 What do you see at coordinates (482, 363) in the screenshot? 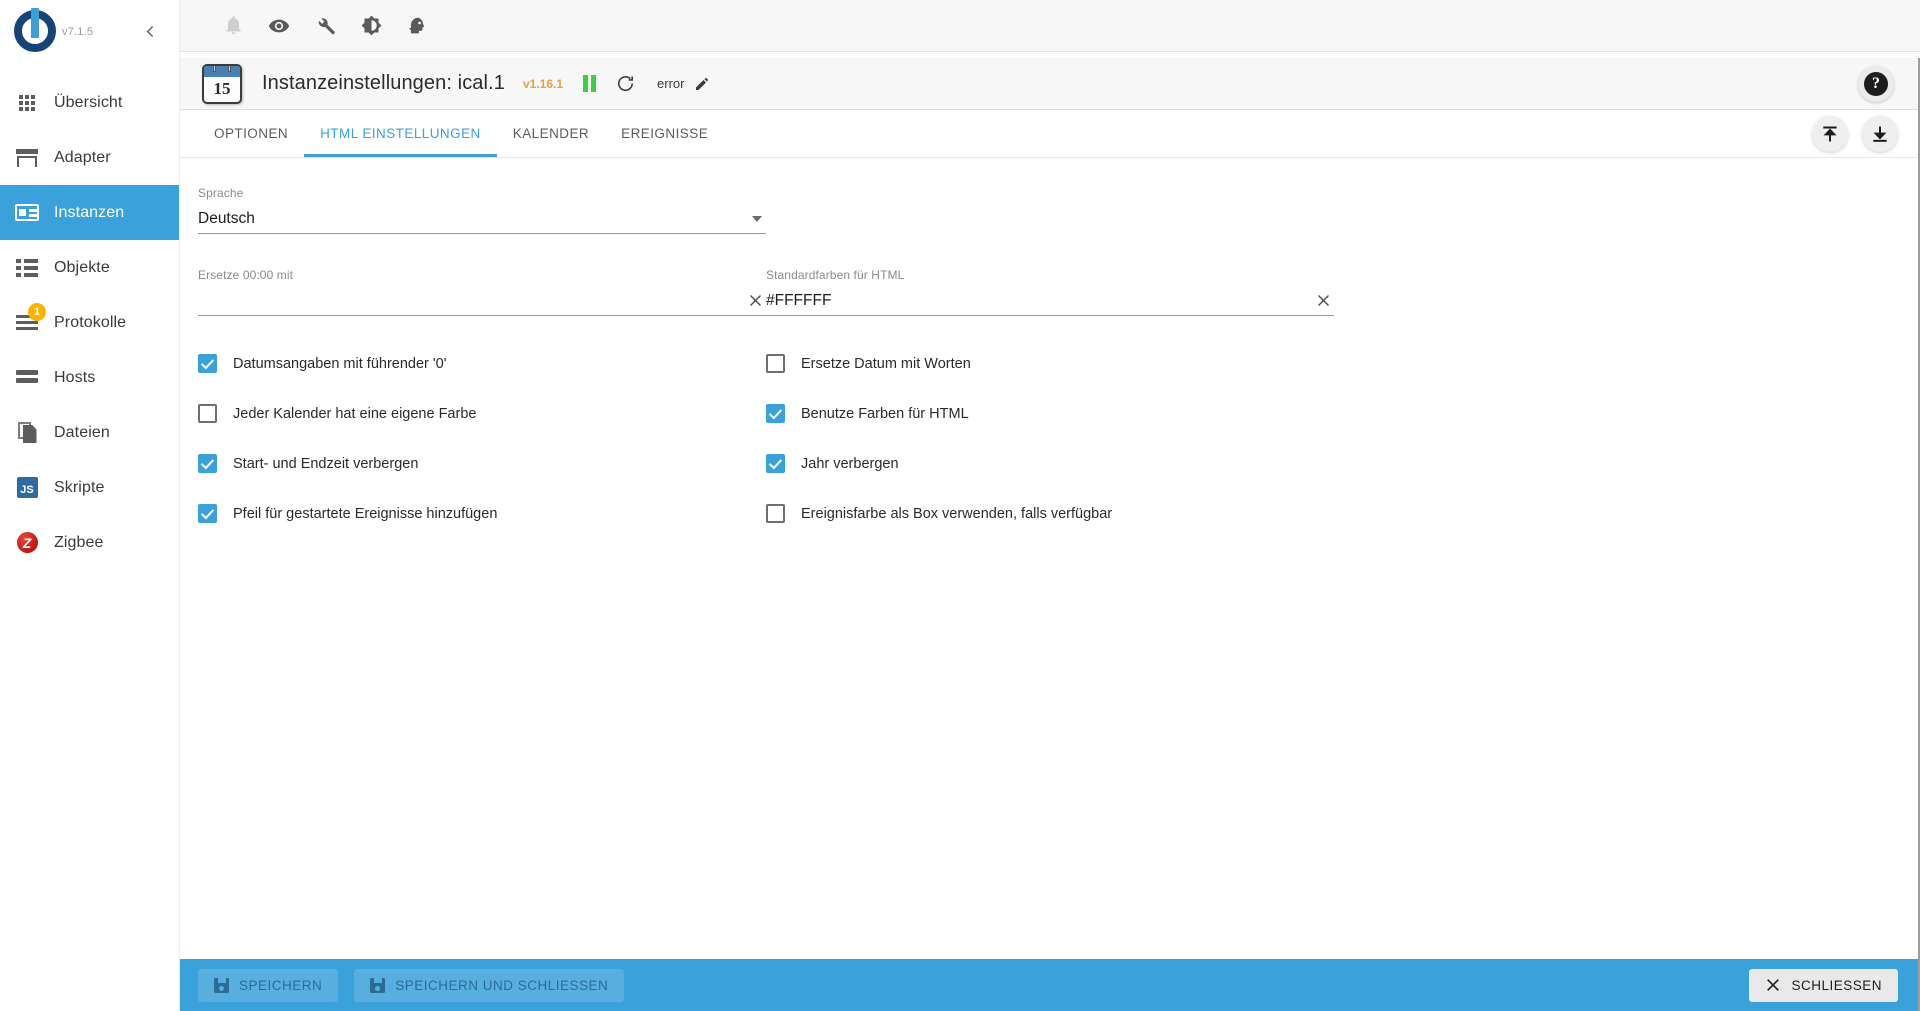
I see `checkbox-datumsangaben-fuehrende-null: Datumsangaben mit führender '0'` at bounding box center [482, 363].